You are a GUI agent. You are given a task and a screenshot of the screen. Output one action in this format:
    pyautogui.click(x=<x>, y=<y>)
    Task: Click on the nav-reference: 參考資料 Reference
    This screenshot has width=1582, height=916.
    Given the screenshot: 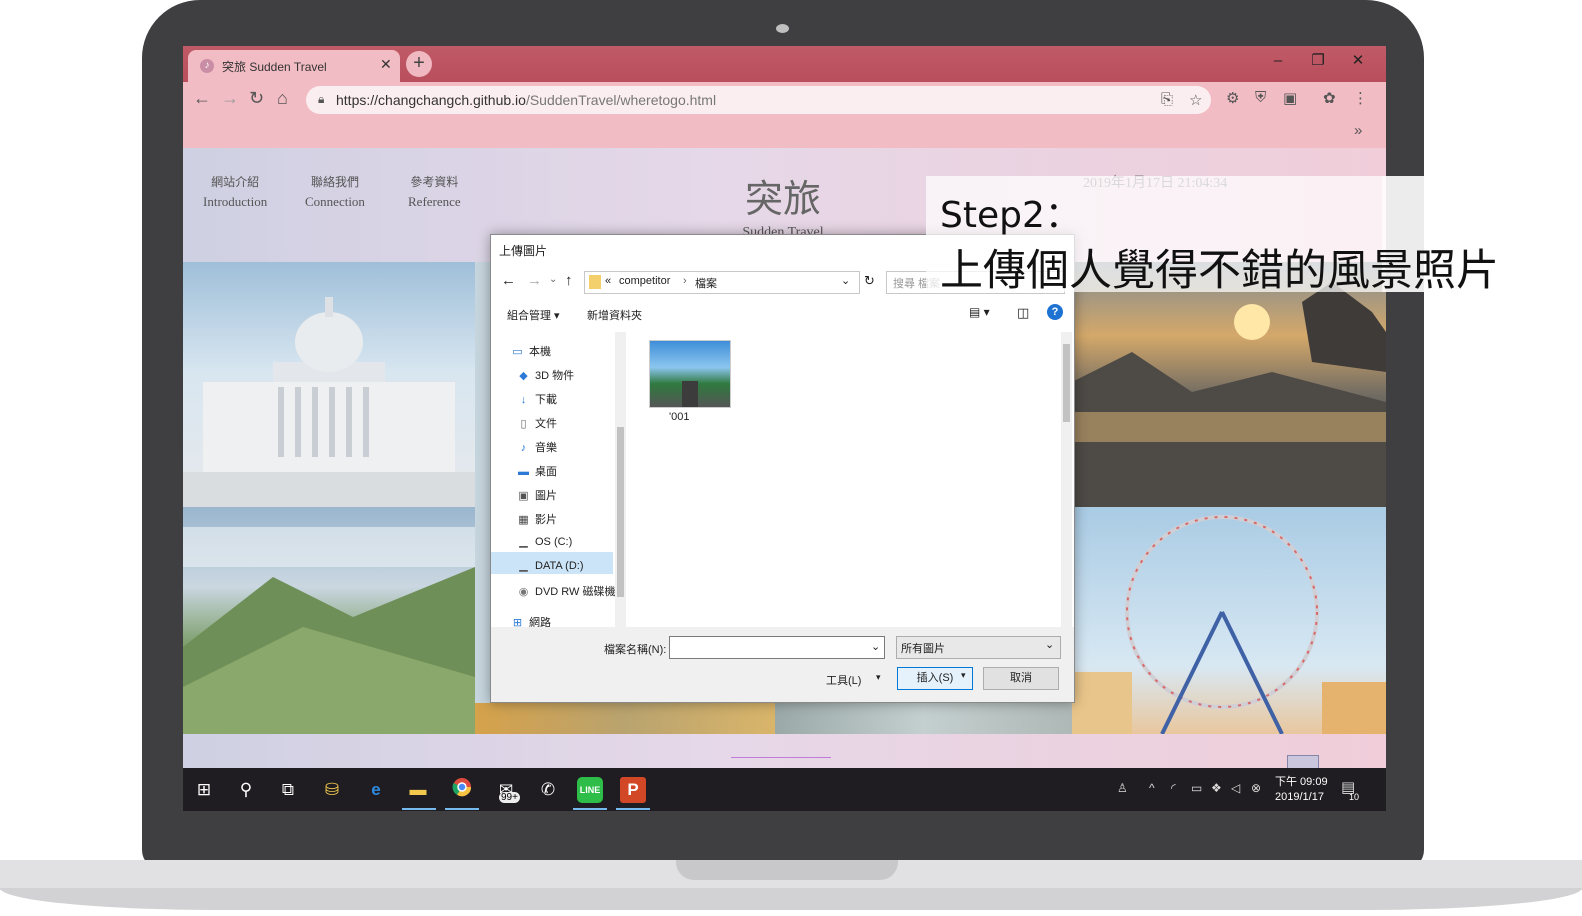 What is the action you would take?
    pyautogui.click(x=434, y=191)
    